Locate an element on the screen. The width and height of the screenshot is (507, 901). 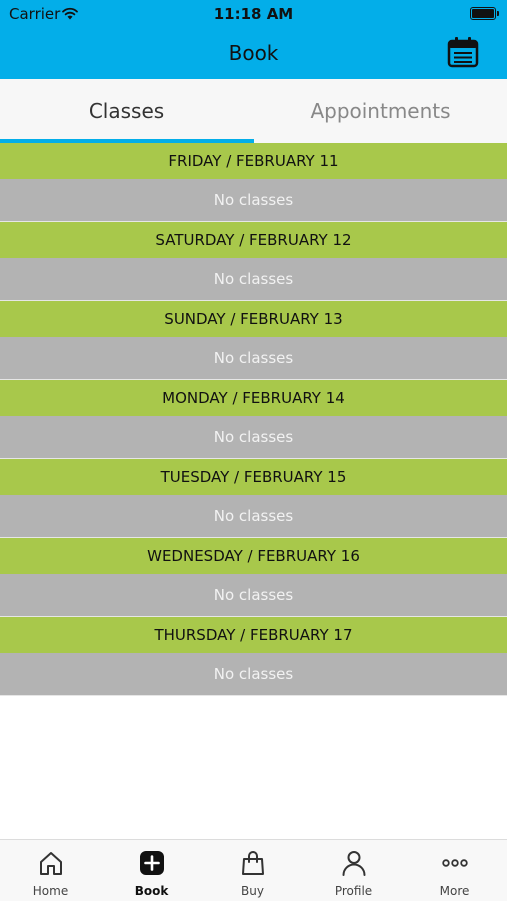
tabbar-book: Book is located at coordinates (151, 870).